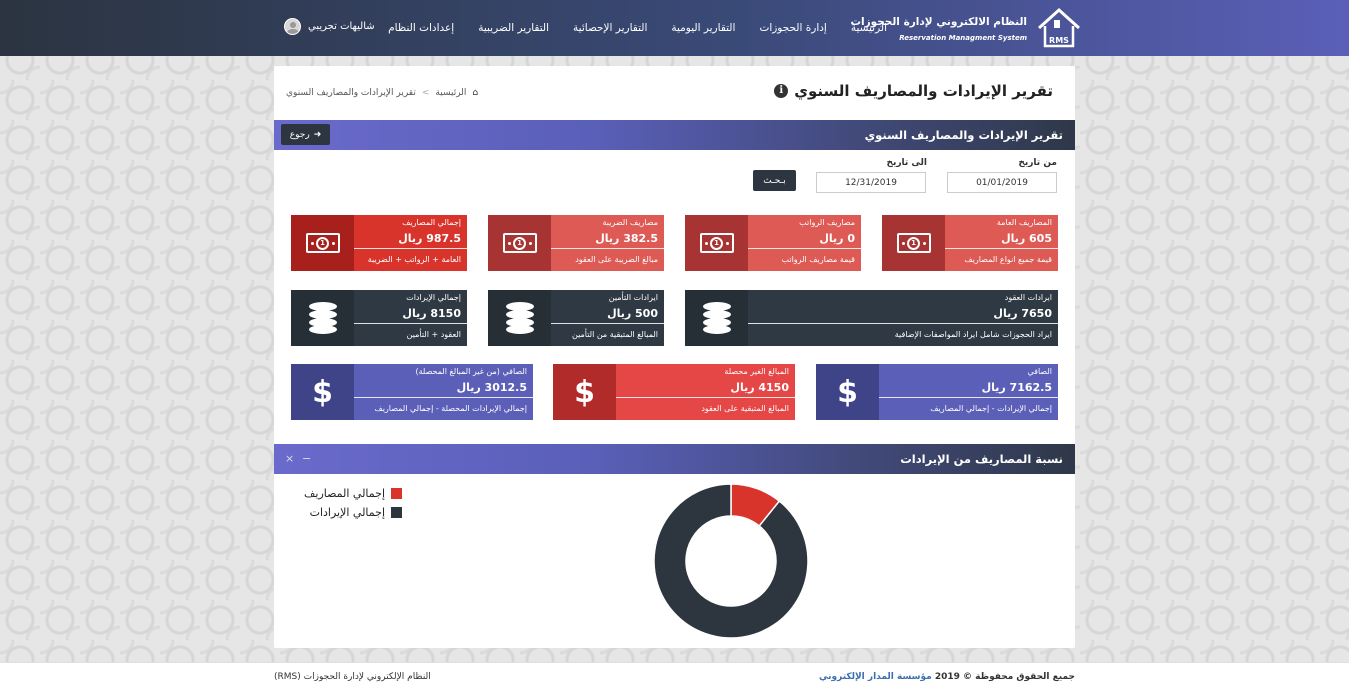  Describe the element at coordinates (610, 28) in the screenshot. I see `menu-item-statistical-reports: التقارير الإحصائية` at that location.